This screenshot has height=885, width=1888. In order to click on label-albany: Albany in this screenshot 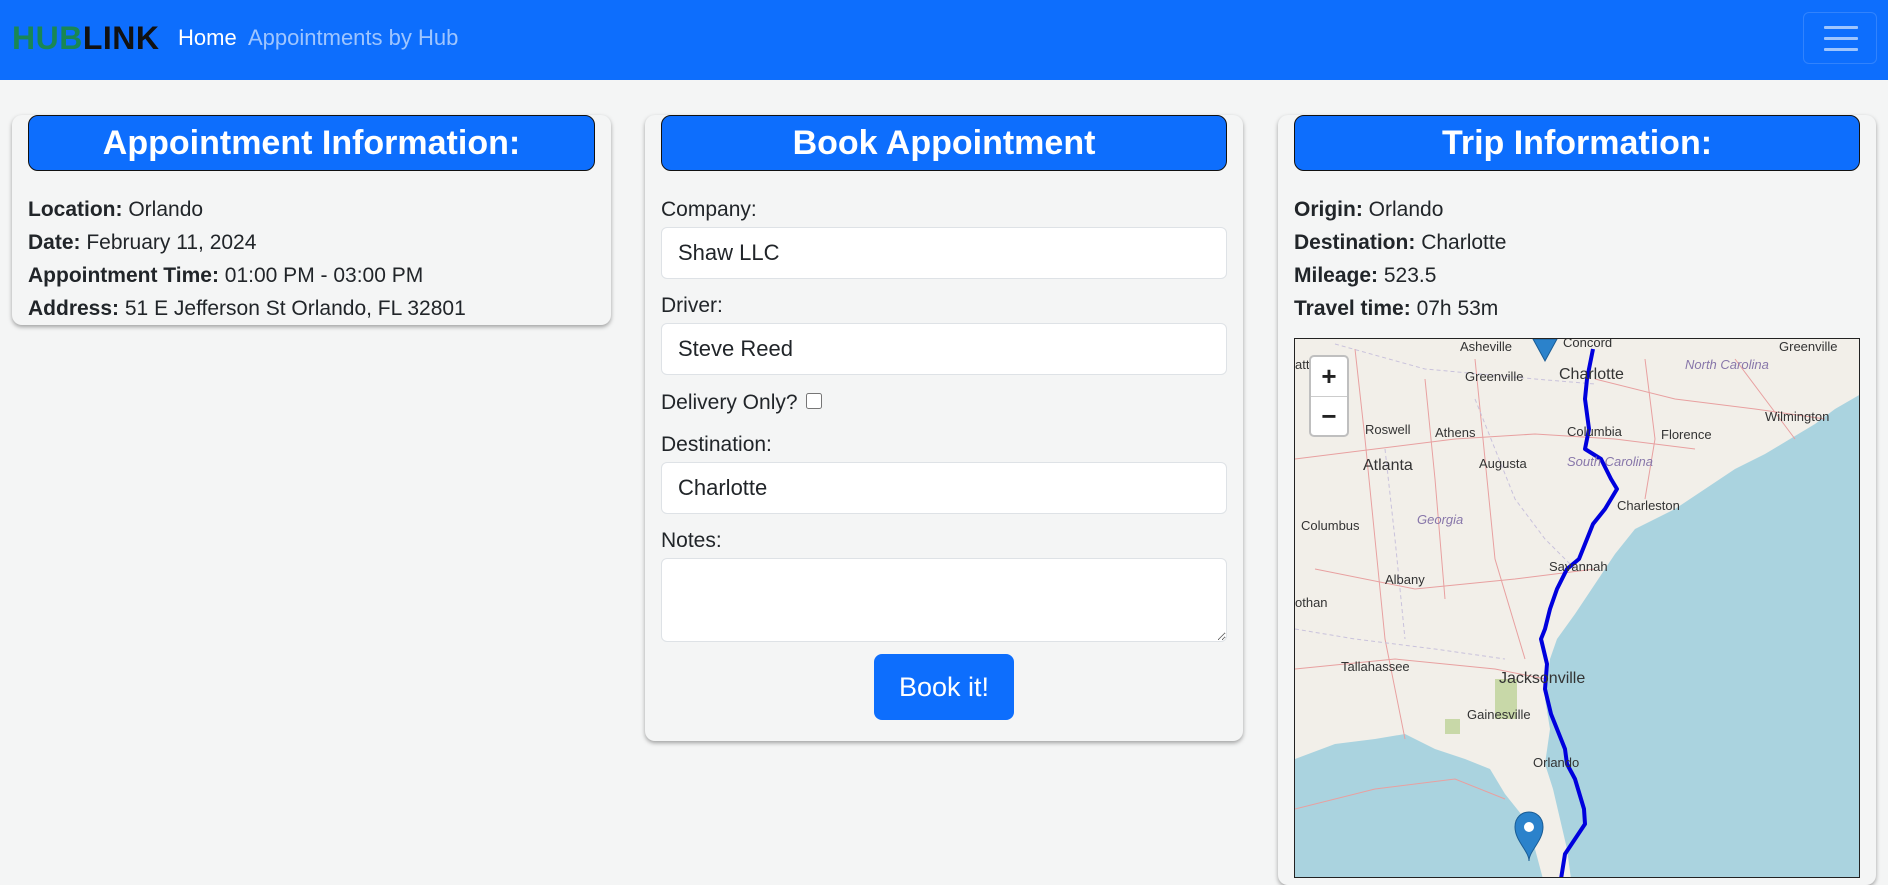, I will do `click(1405, 579)`.